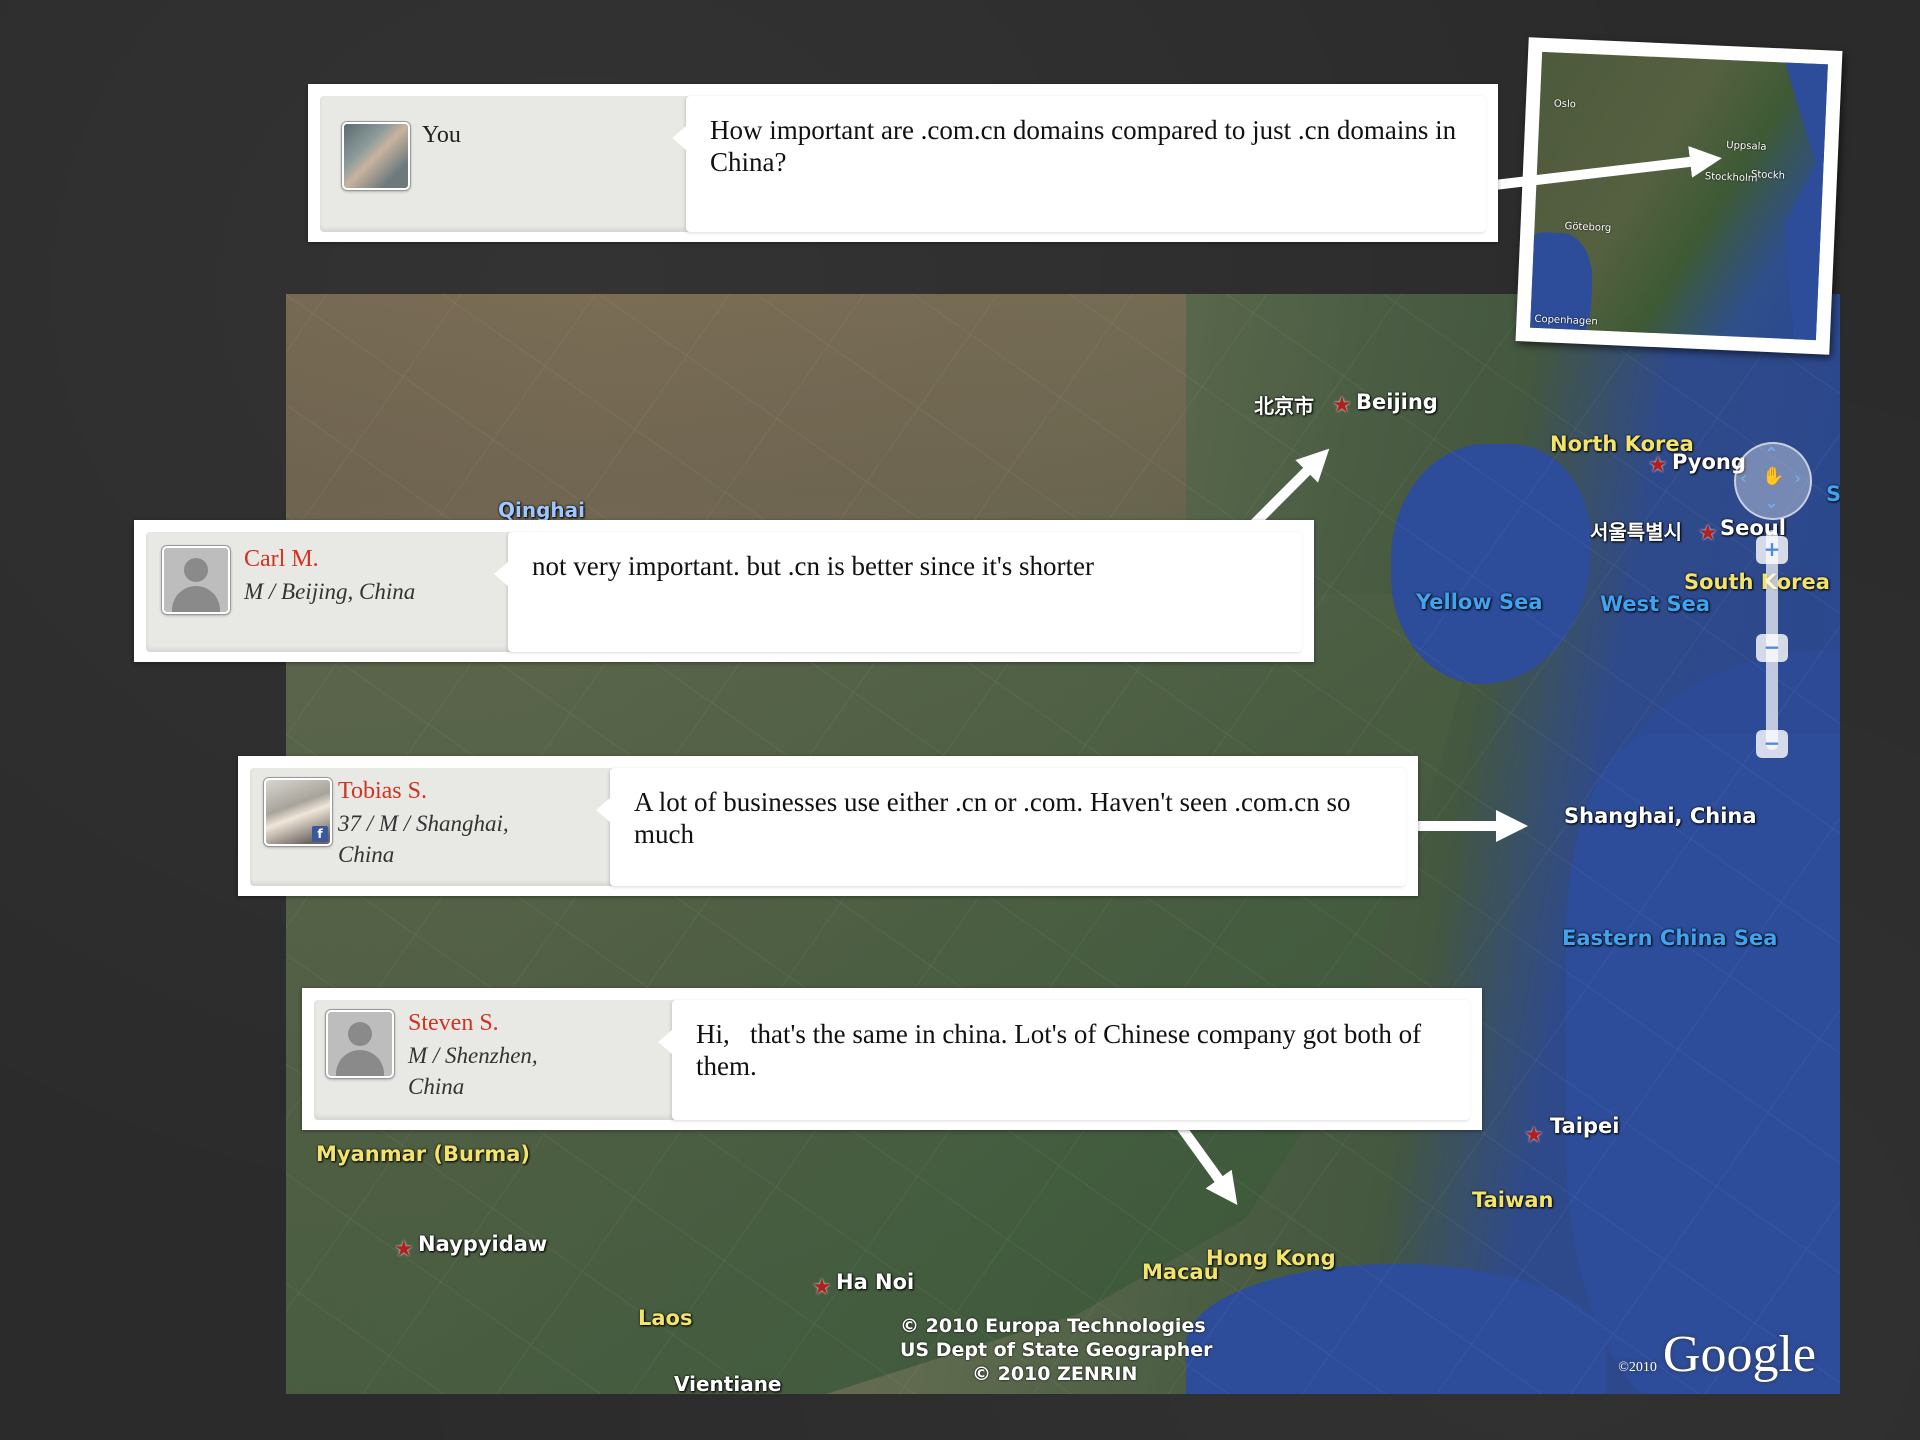 The image size is (1920, 1440). Describe the element at coordinates (1797, 478) in the screenshot. I see `pan-right-icon: ›` at that location.